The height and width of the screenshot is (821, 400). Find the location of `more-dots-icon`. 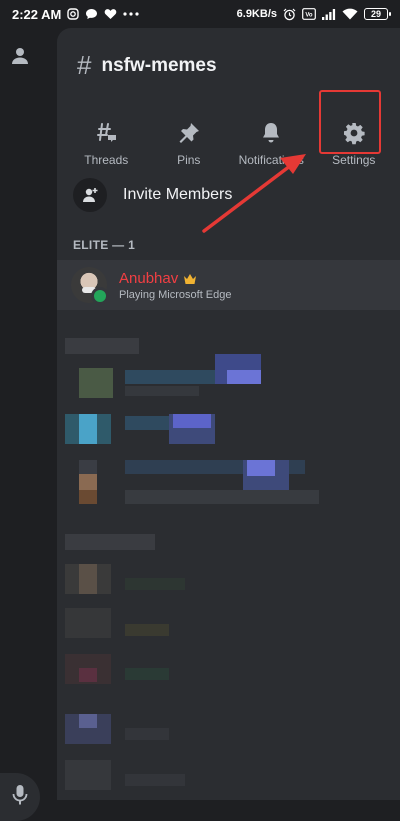

more-dots-icon is located at coordinates (131, 14).